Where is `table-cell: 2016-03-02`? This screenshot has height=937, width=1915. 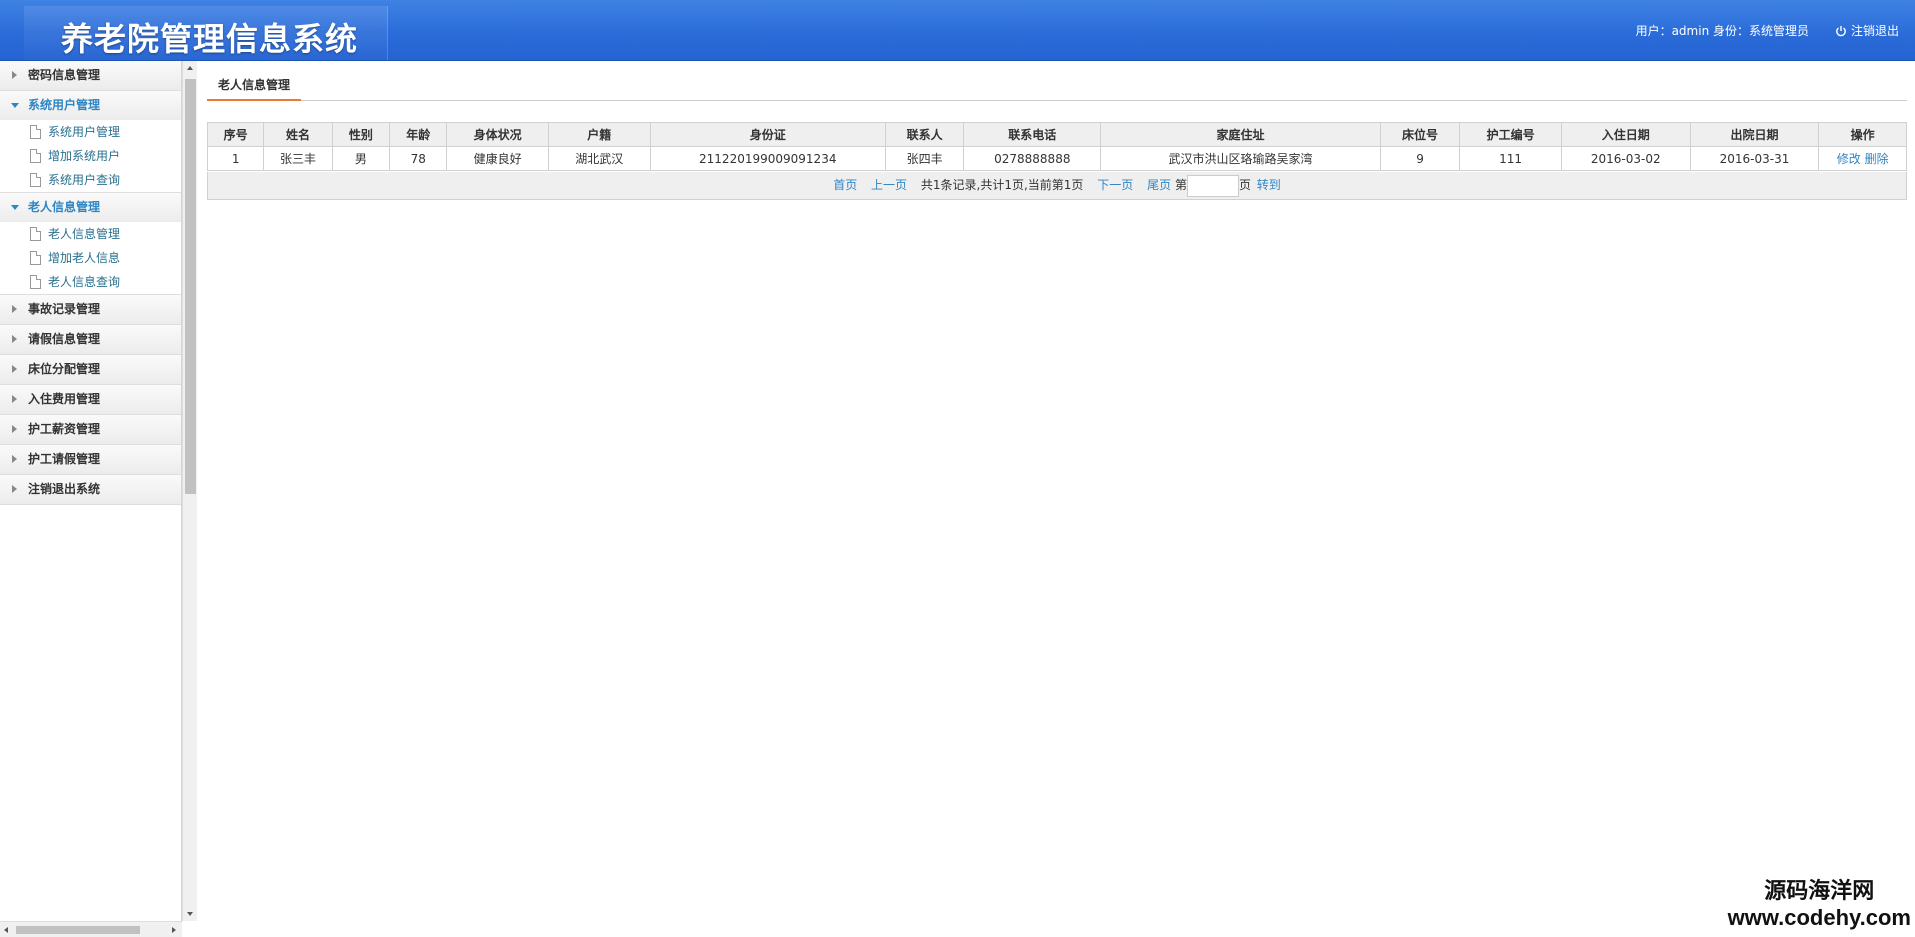 table-cell: 2016-03-02 is located at coordinates (1625, 158).